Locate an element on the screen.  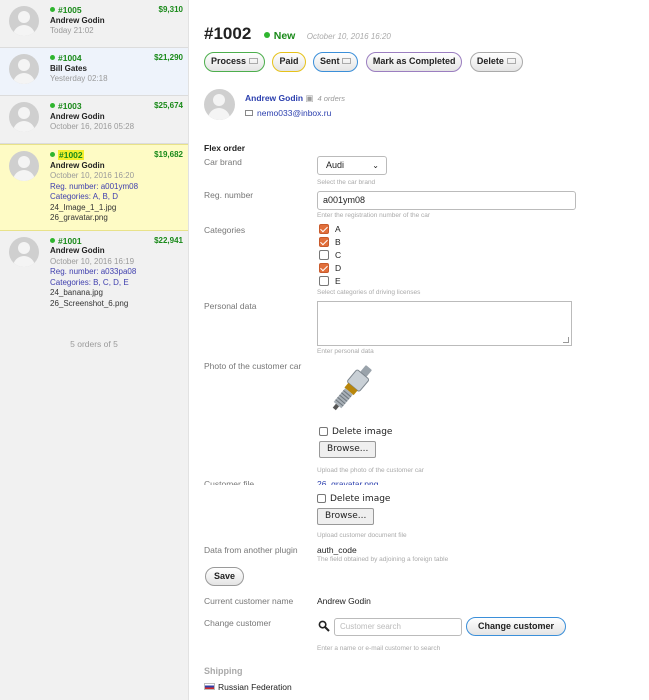
order-date: Today 21:02 is located at coordinates (72, 30).